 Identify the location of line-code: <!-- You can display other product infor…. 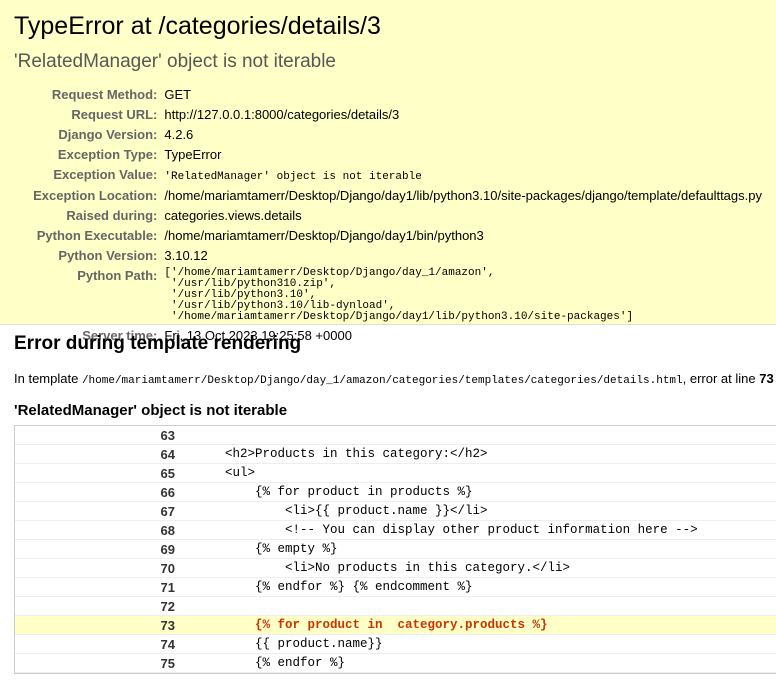
(479, 530).